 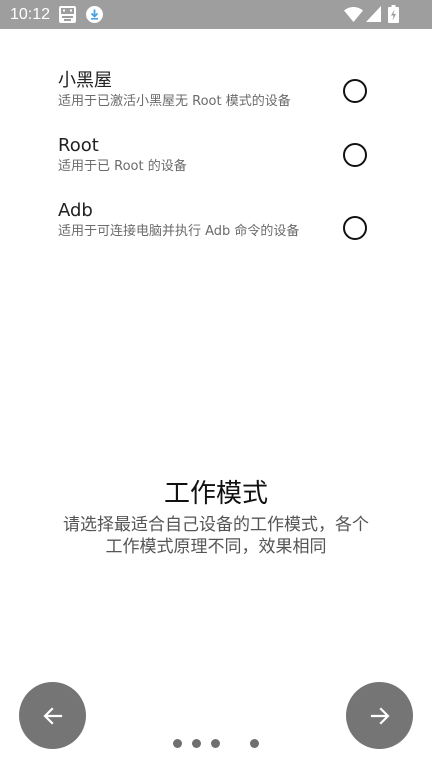 I want to click on option-xiaoheiwu: 小黑屋 适用于已激活小黑屋无 Root 模式的设备, so click(x=218, y=92).